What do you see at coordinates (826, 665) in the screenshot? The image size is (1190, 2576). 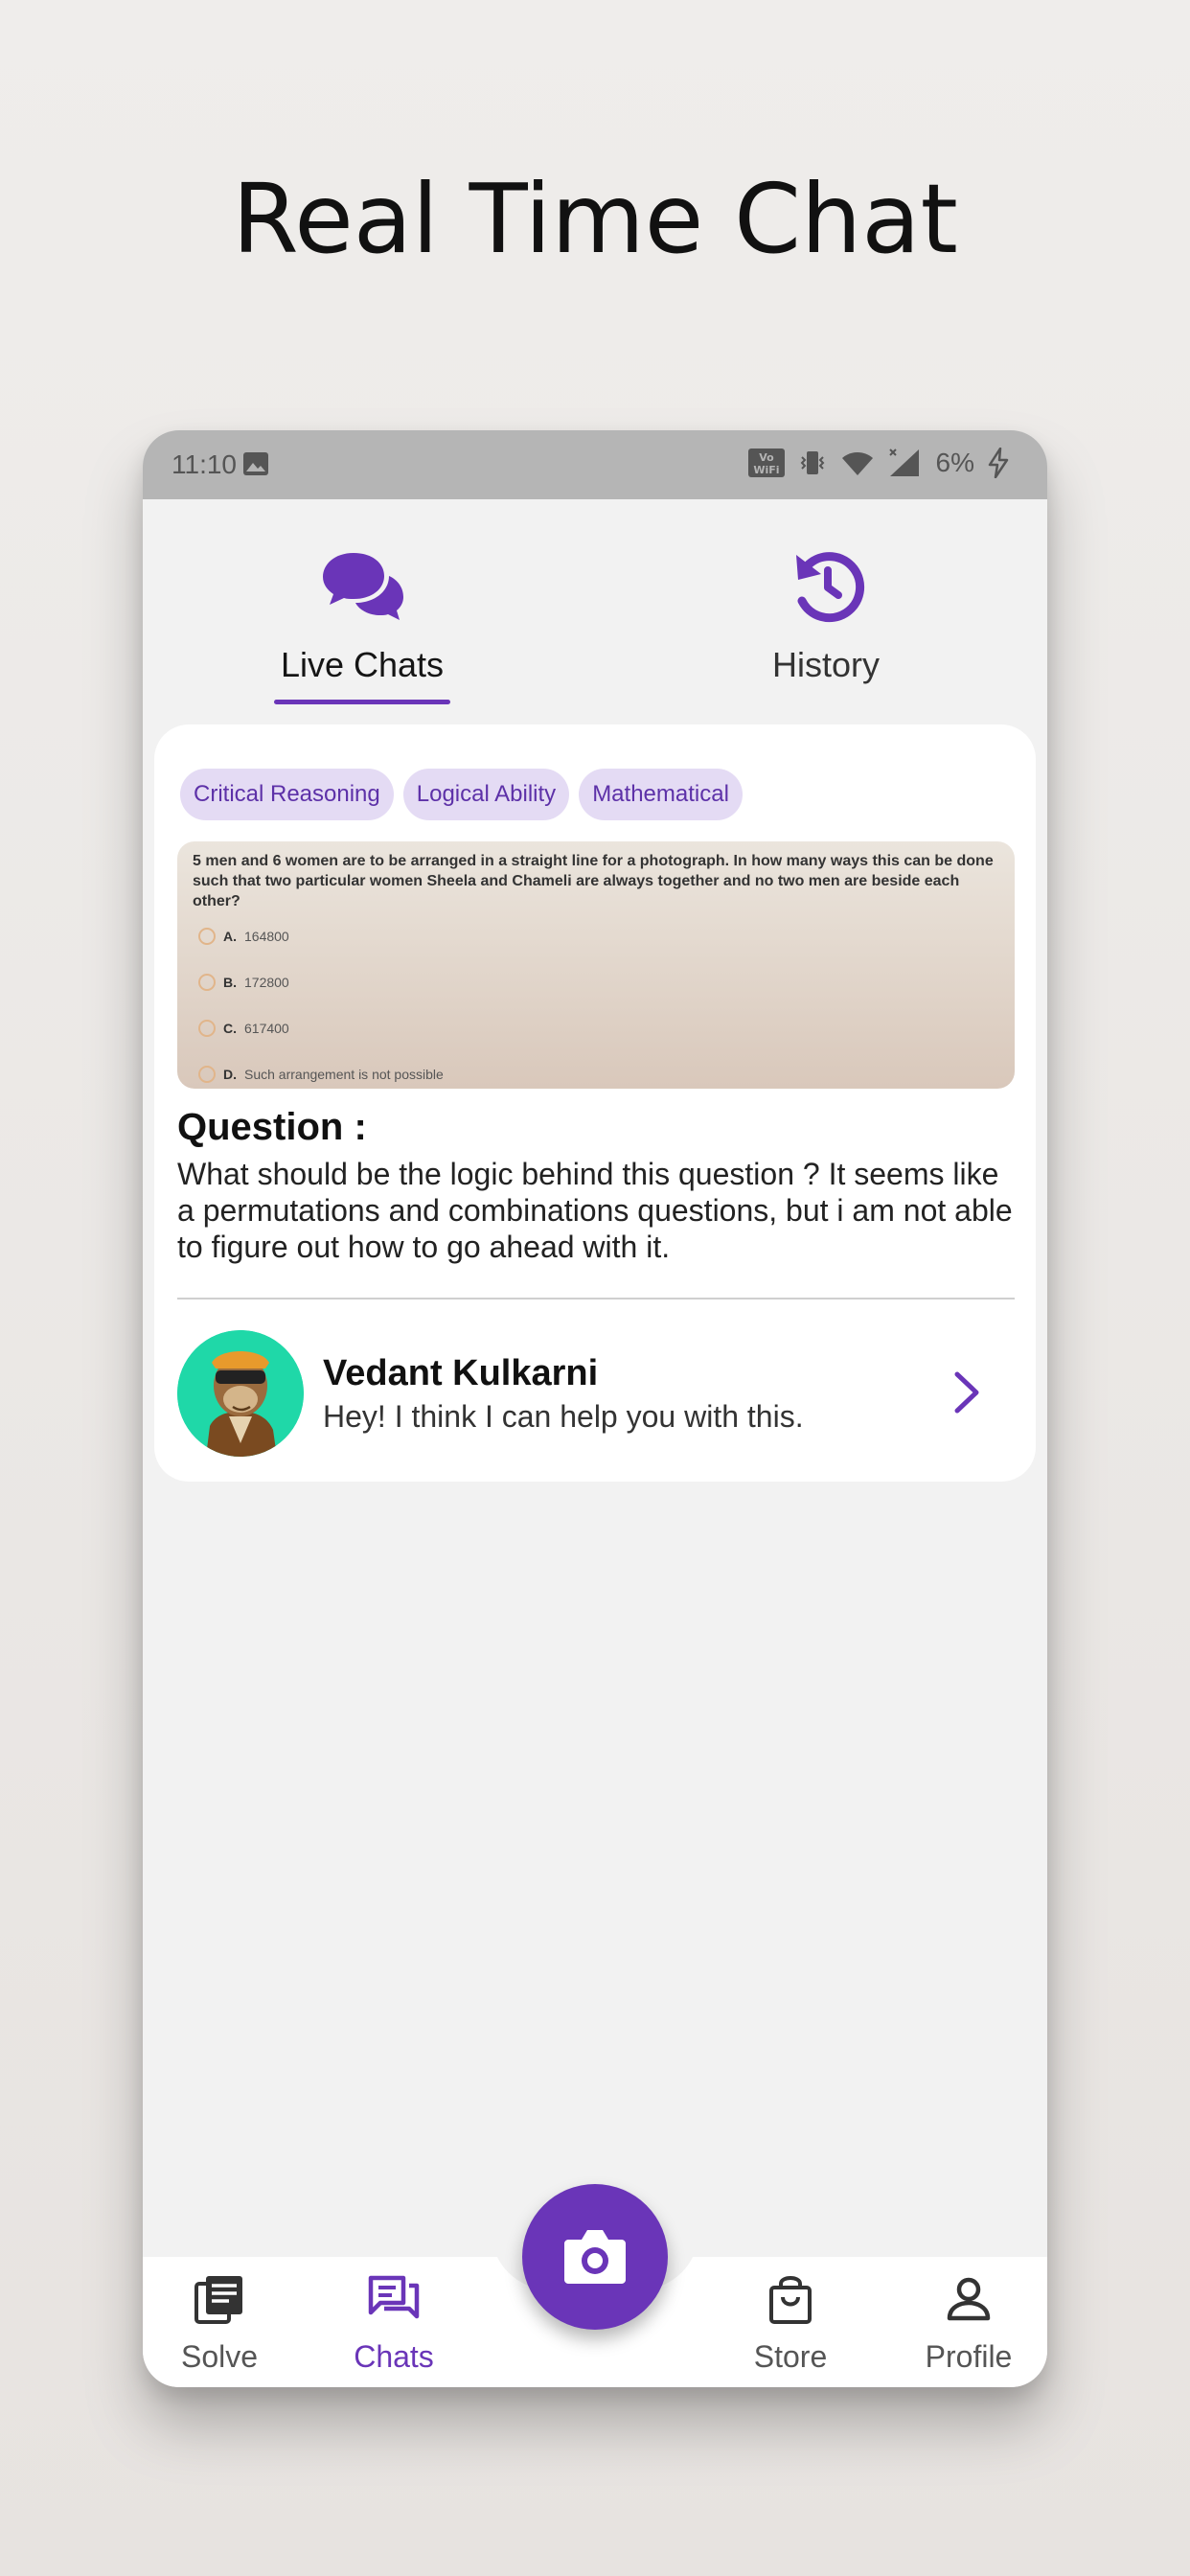 I see `tab-history-label: History` at bounding box center [826, 665].